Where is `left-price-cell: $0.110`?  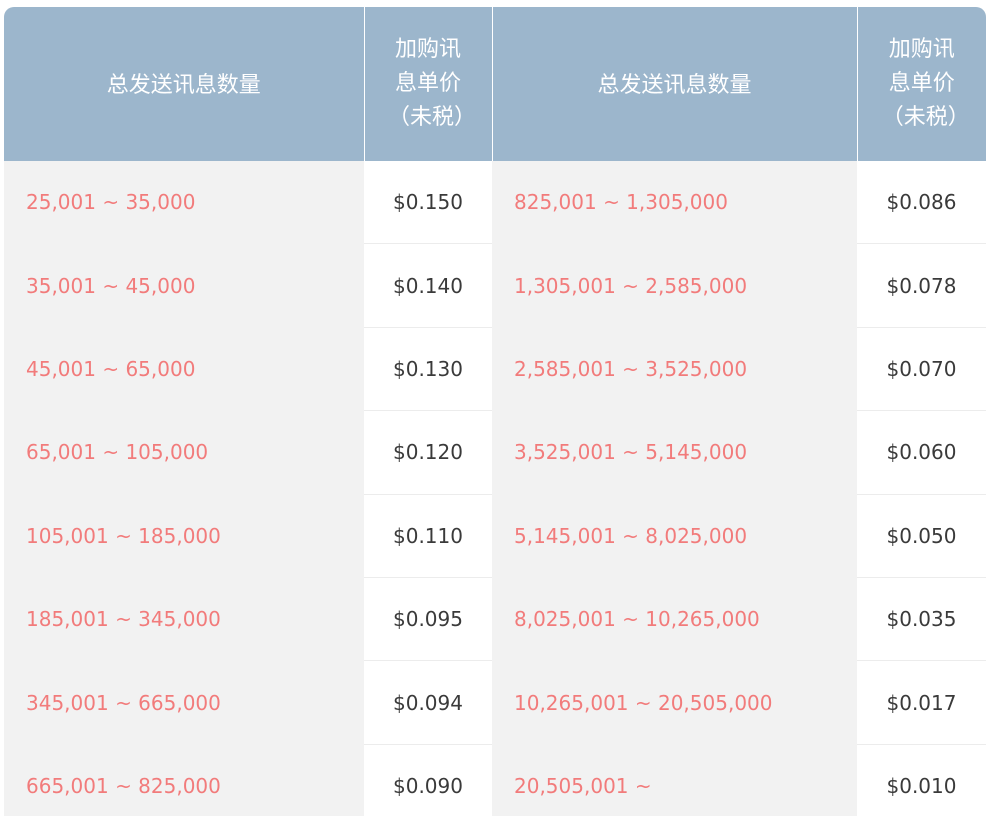
left-price-cell: $0.110 is located at coordinates (428, 536).